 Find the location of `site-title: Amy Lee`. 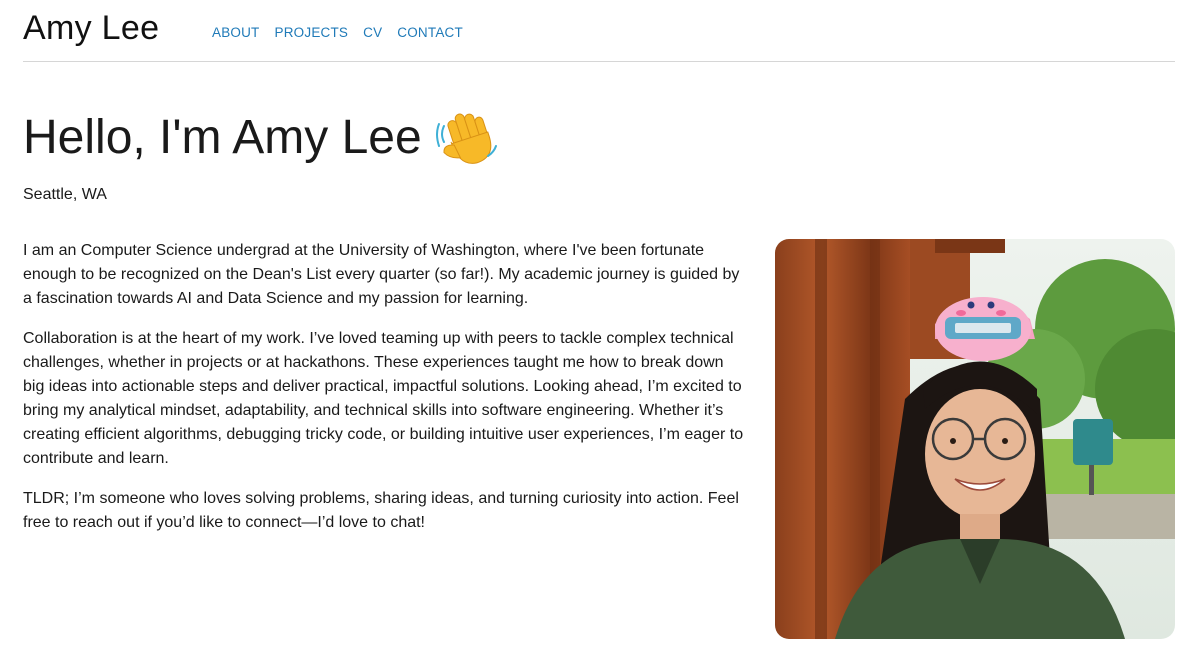

site-title: Amy Lee is located at coordinates (91, 28).